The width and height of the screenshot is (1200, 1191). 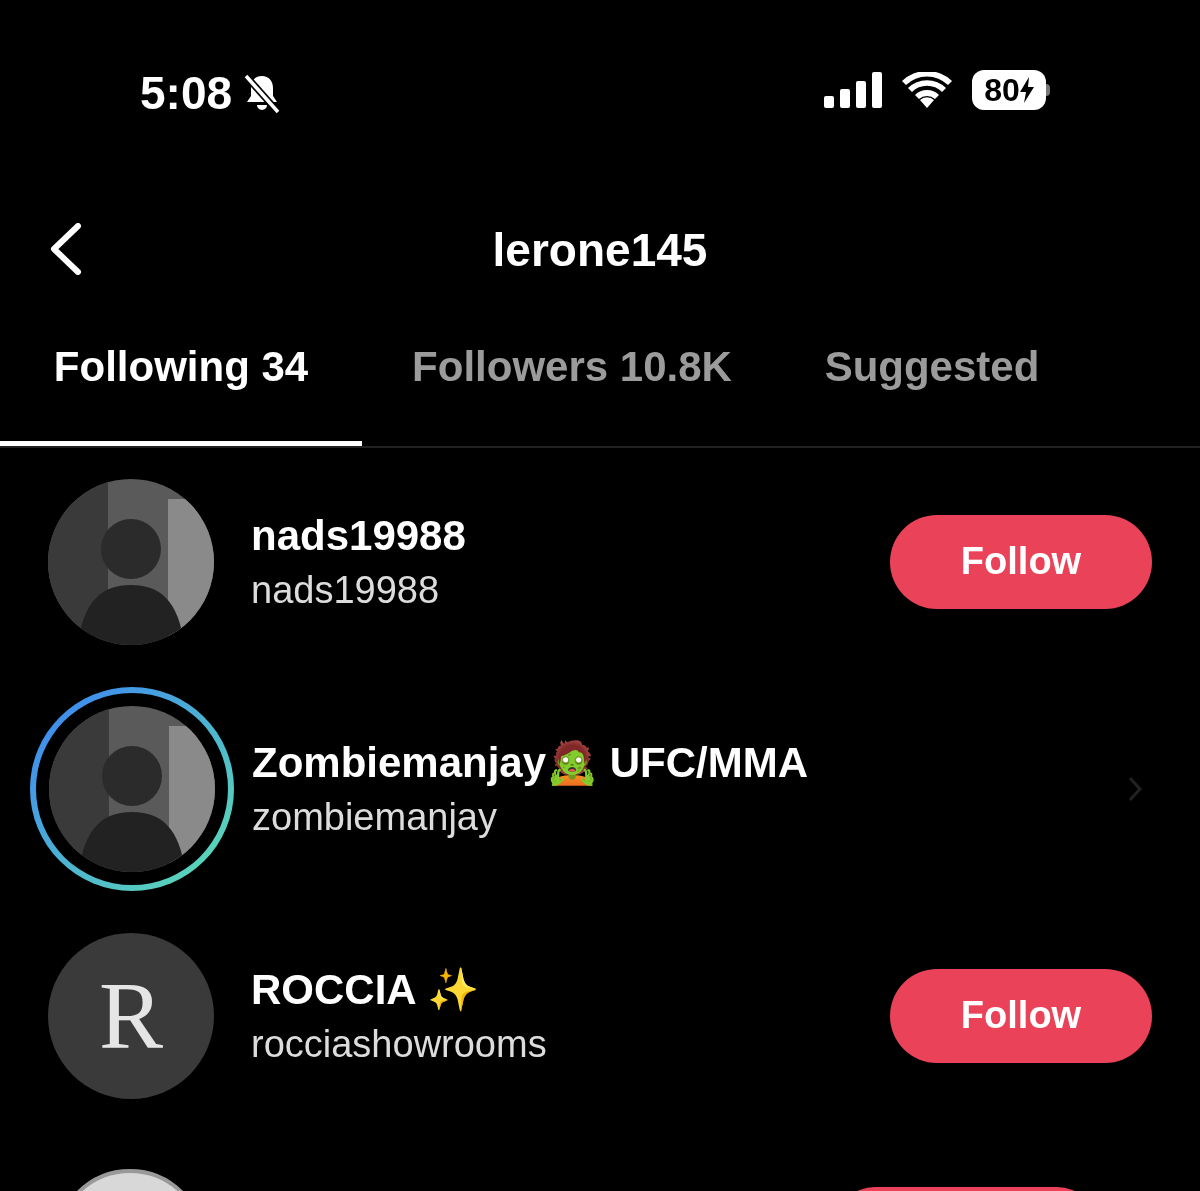 I want to click on display-name: ROCCIA ✨, so click(x=365, y=989).